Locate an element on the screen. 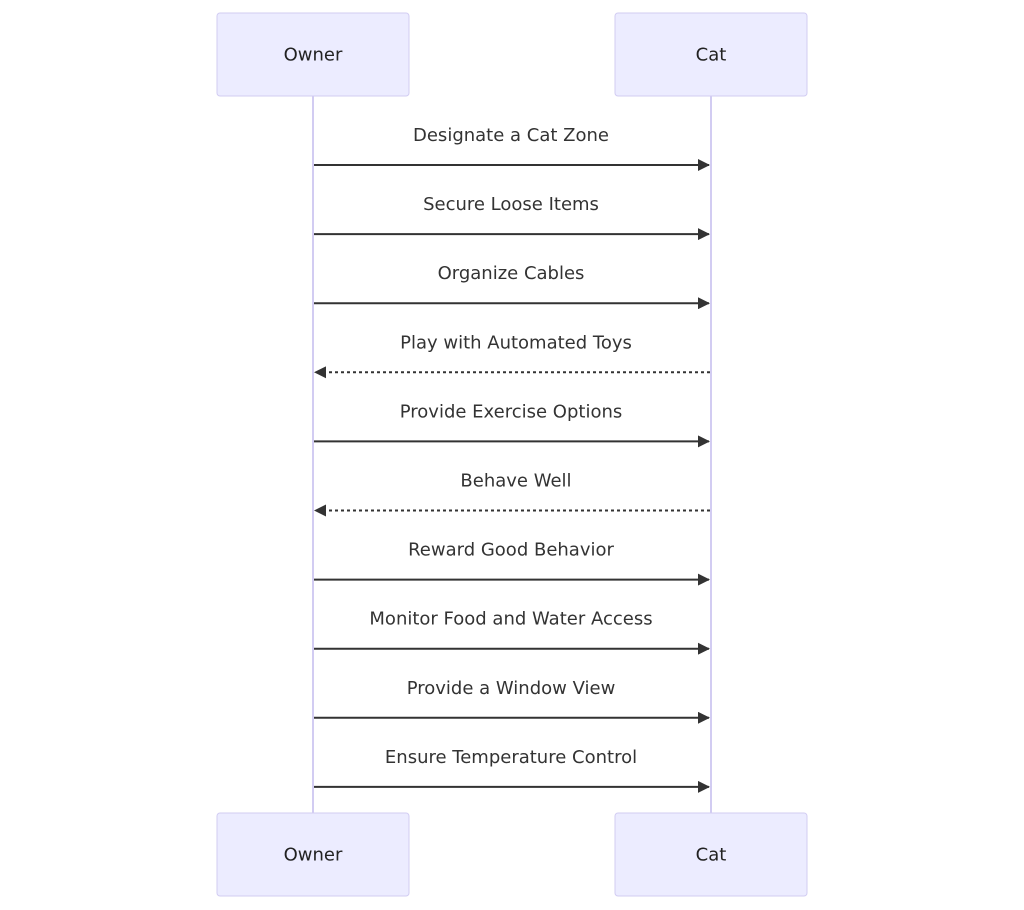 This screenshot has width=1024, height=910. actor-cat-top: Cat is located at coordinates (711, 54).